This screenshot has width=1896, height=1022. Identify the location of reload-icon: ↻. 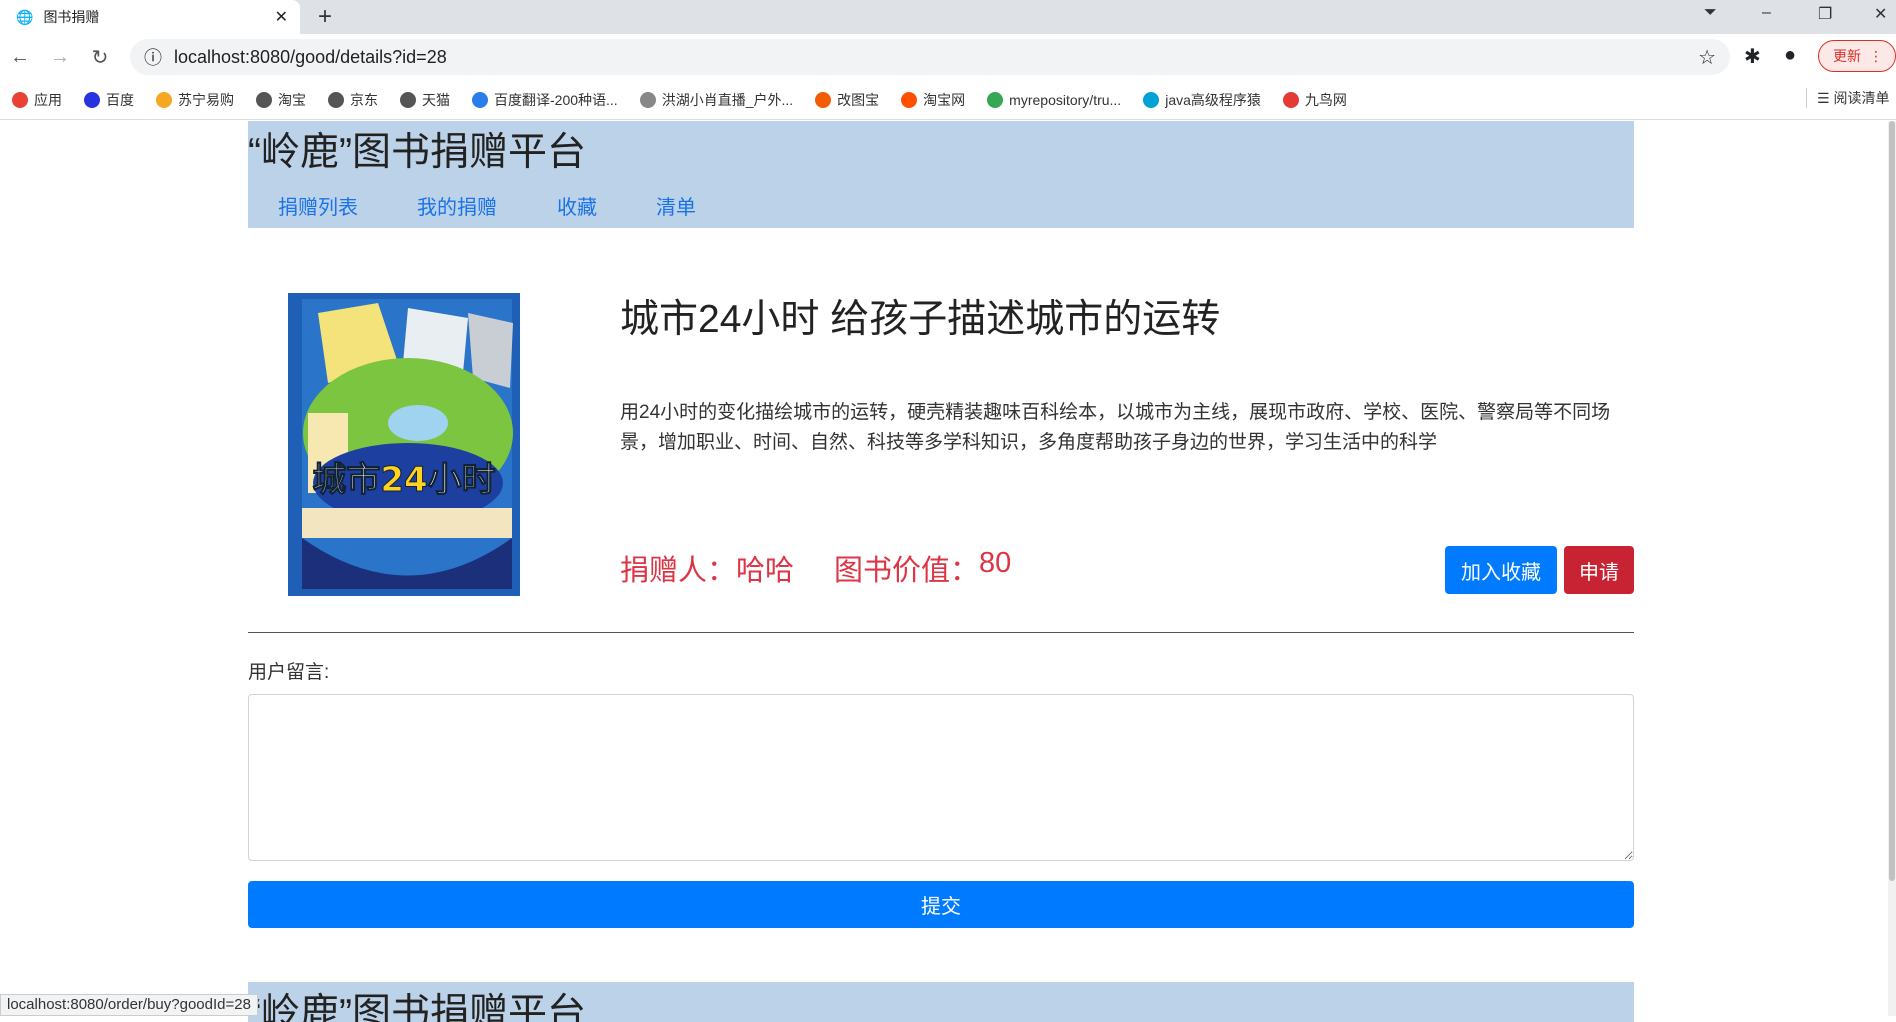
(100, 57).